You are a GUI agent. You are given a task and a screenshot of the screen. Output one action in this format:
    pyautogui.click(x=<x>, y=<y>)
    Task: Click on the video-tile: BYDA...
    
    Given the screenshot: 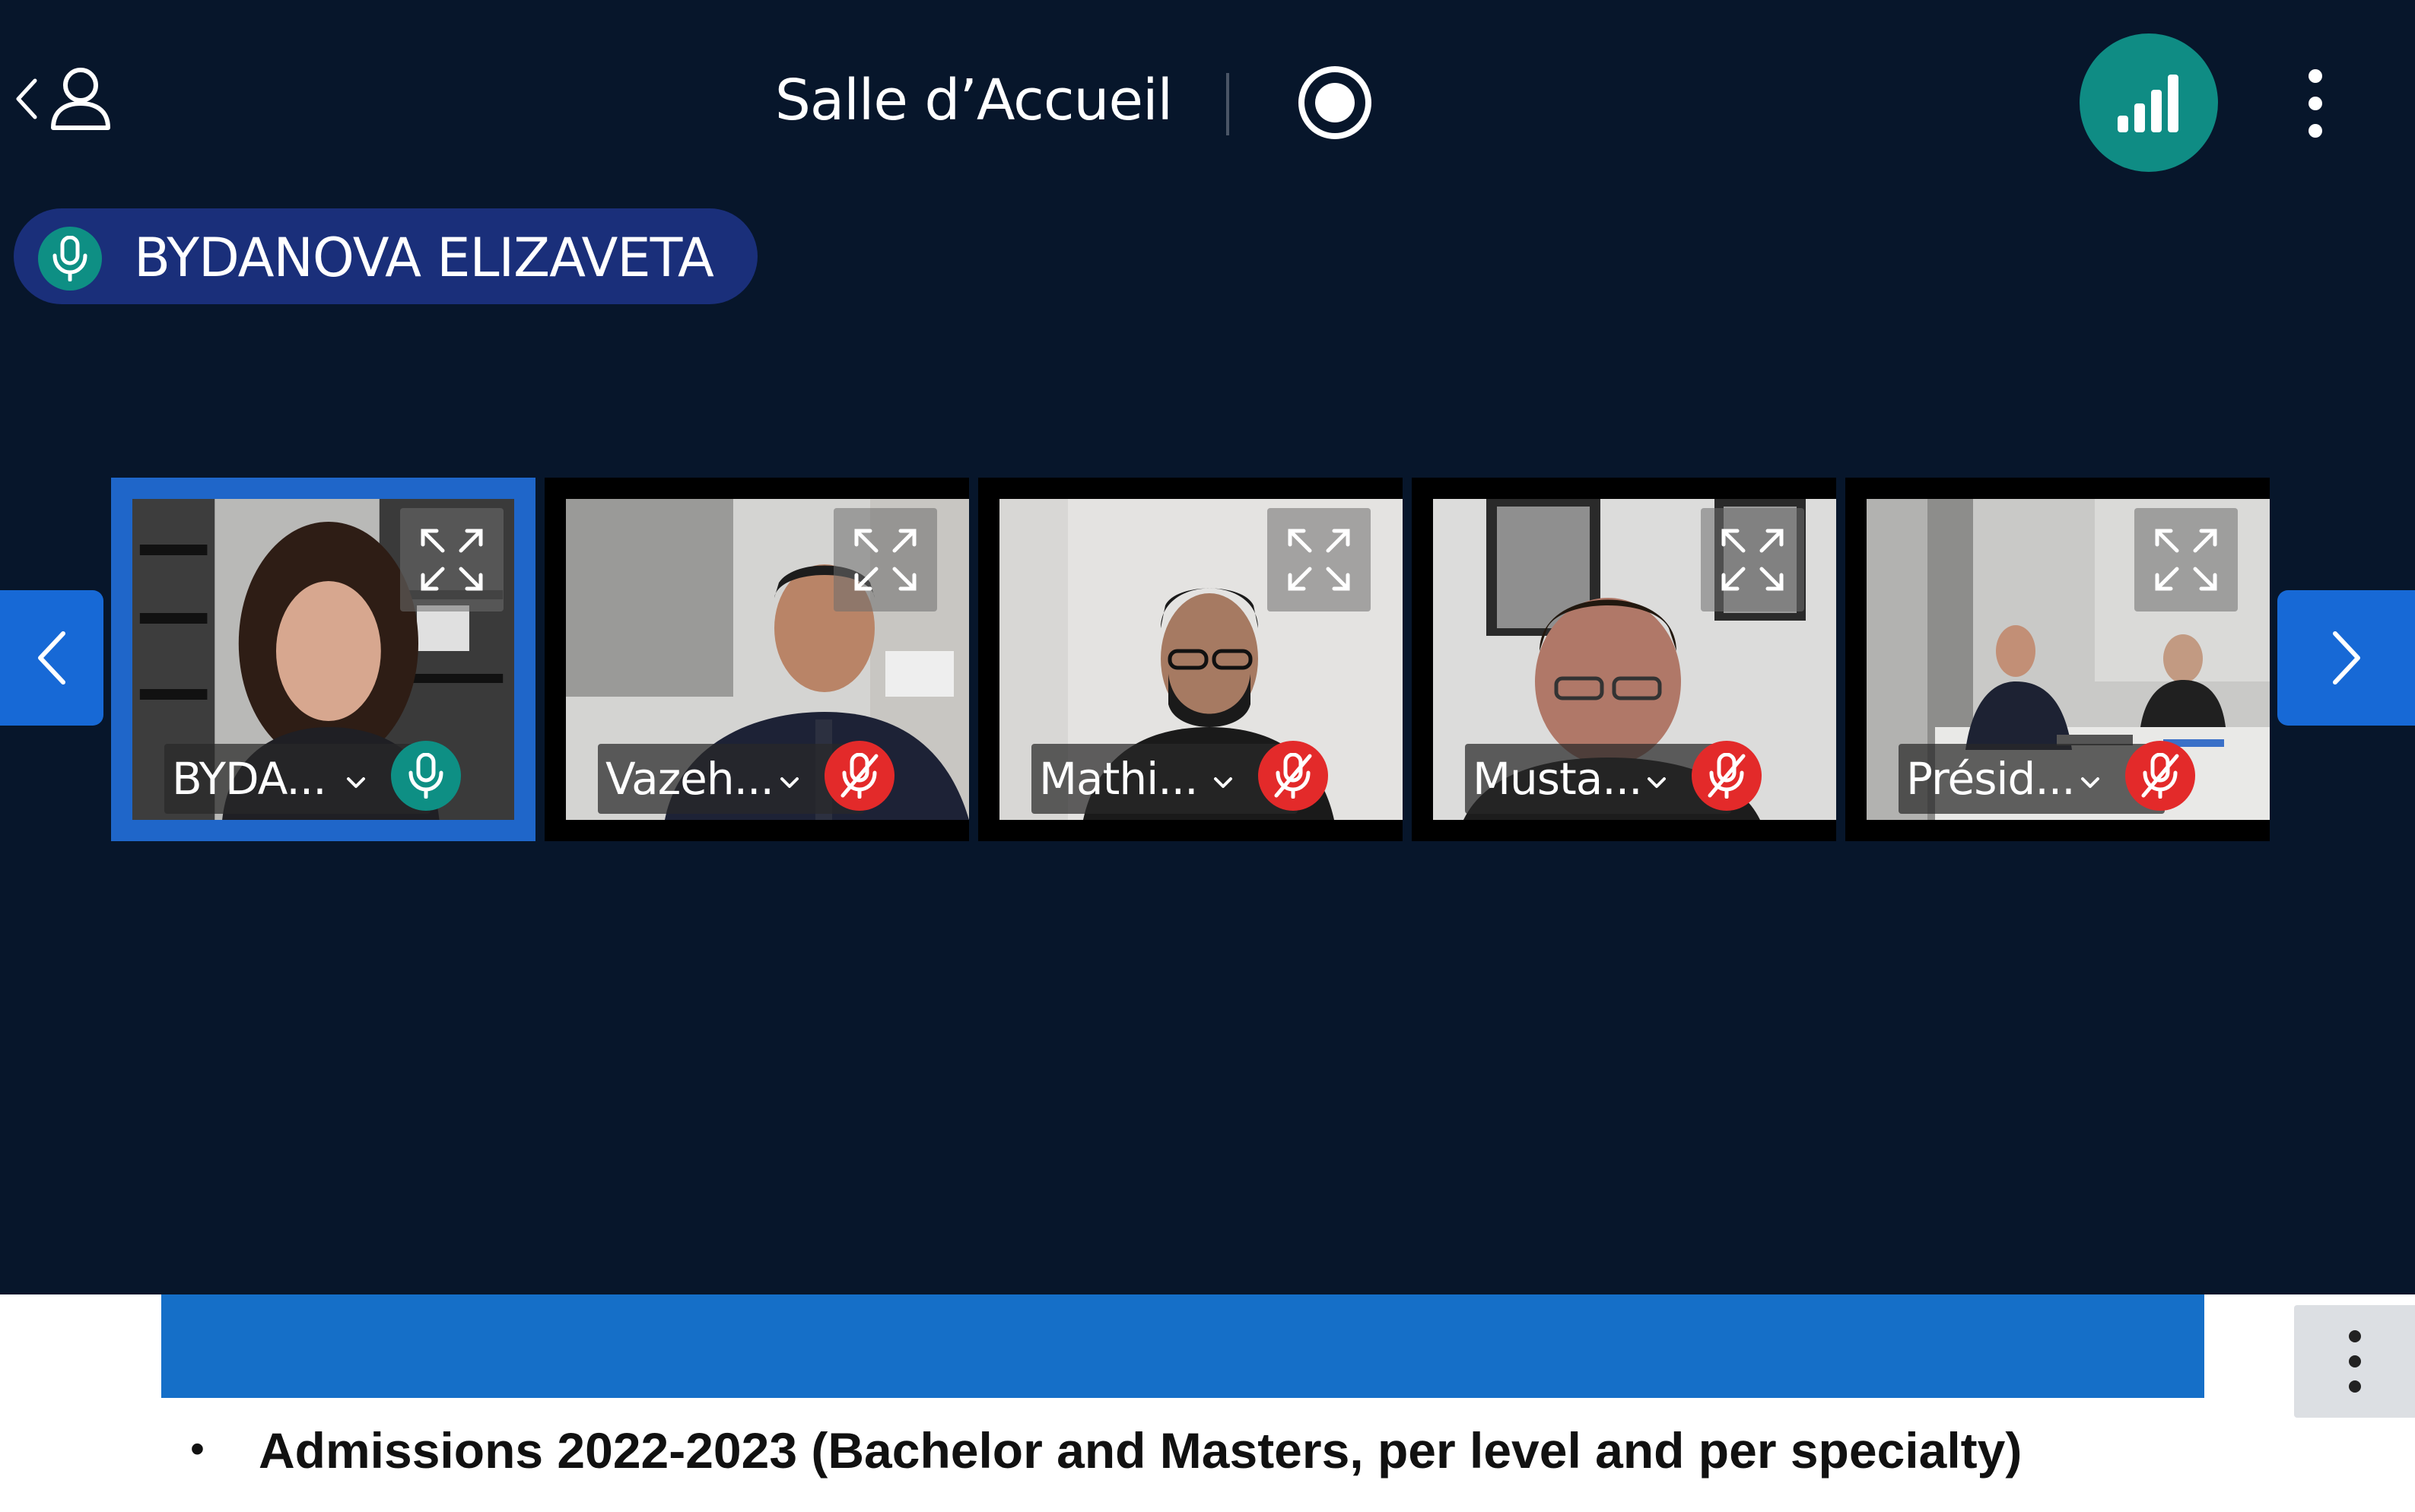 What is the action you would take?
    pyautogui.click(x=323, y=659)
    